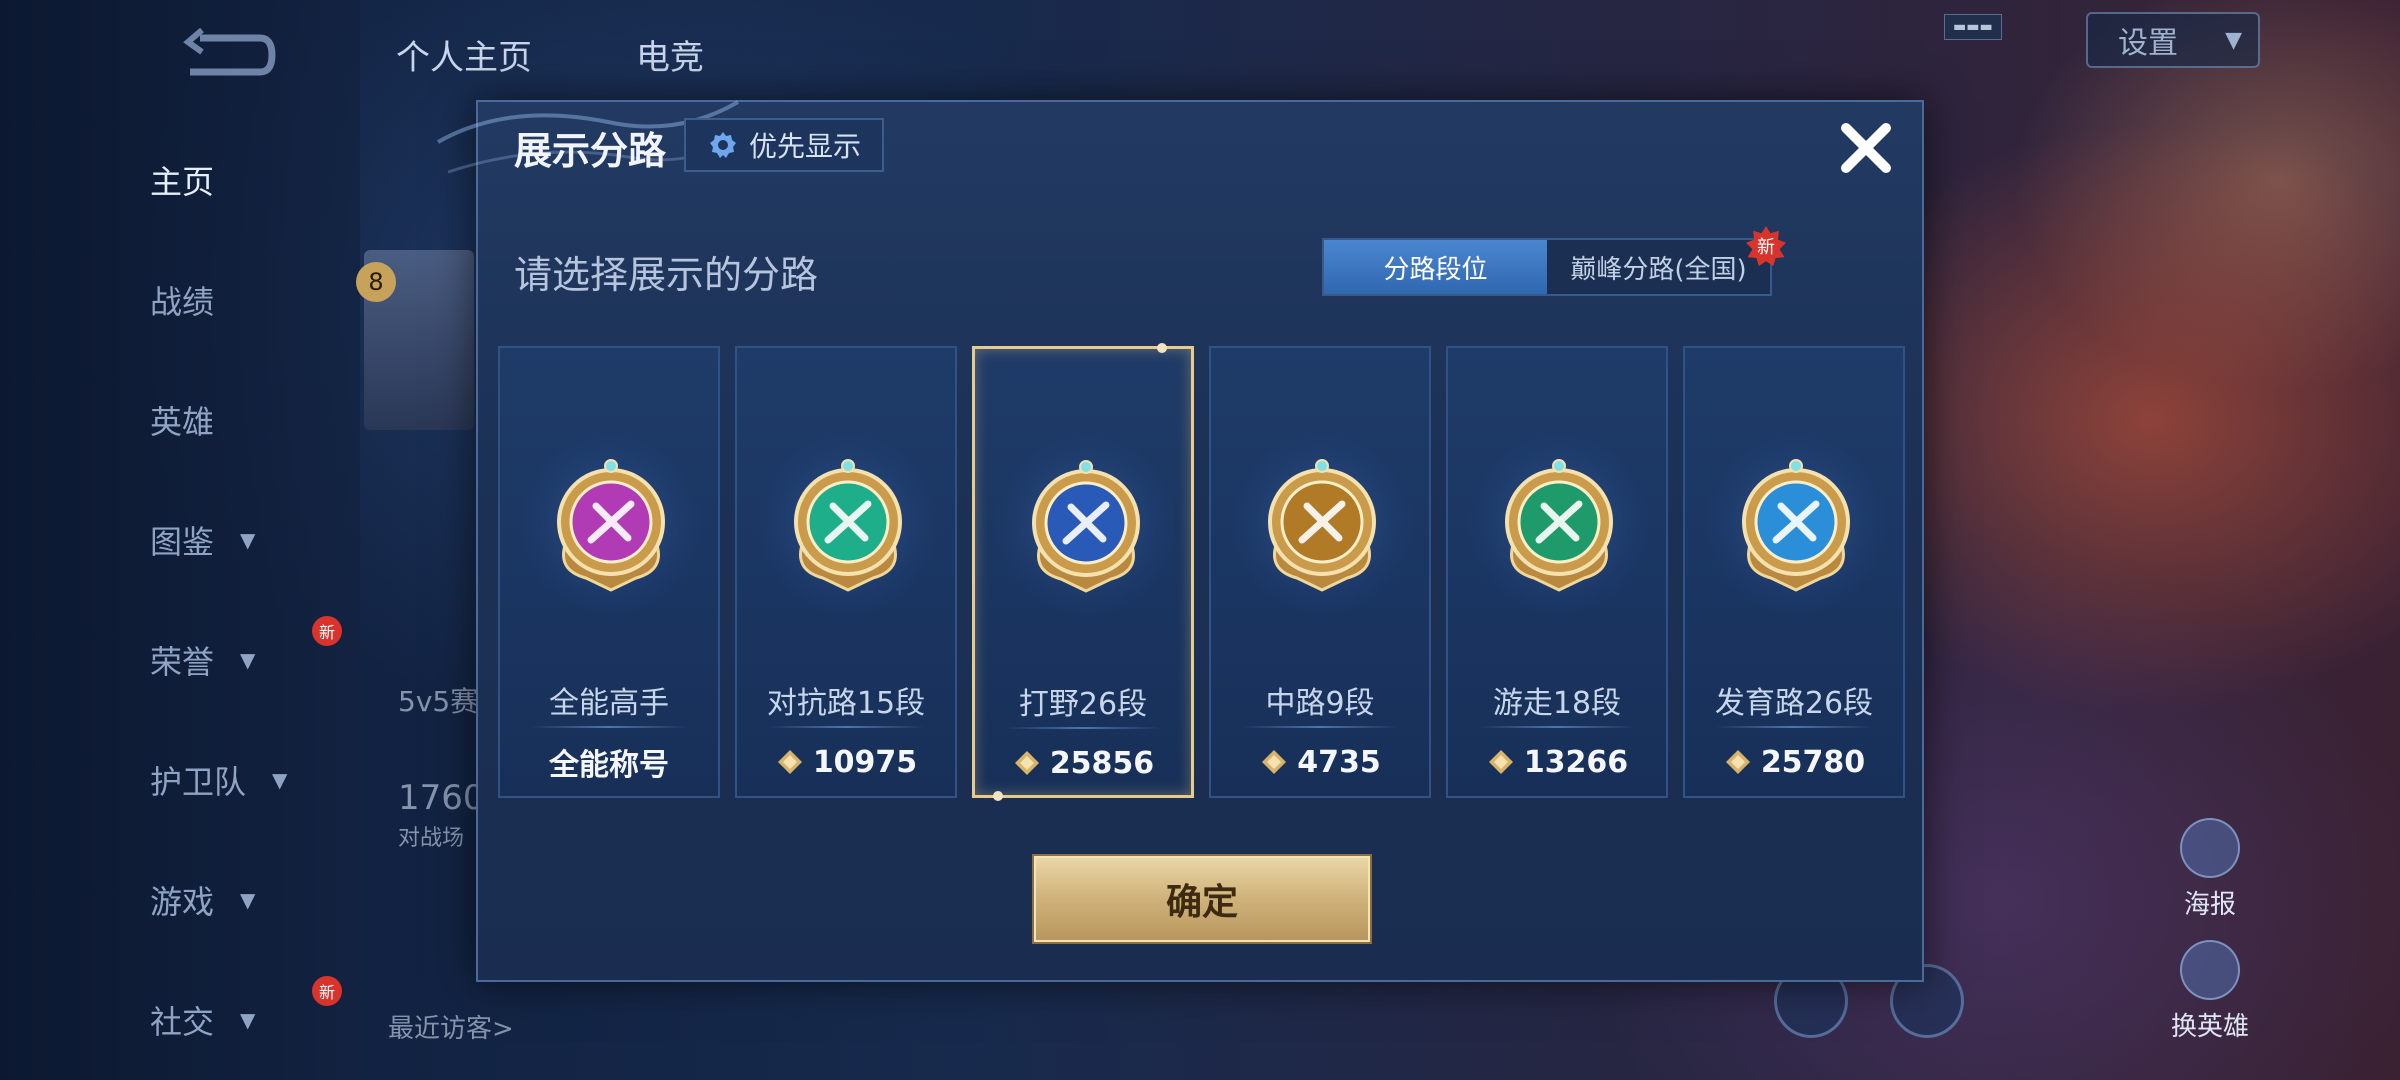 The image size is (2400, 1080). Describe the element at coordinates (865, 762) in the screenshot. I see `lane-score-value: 10975` at that location.